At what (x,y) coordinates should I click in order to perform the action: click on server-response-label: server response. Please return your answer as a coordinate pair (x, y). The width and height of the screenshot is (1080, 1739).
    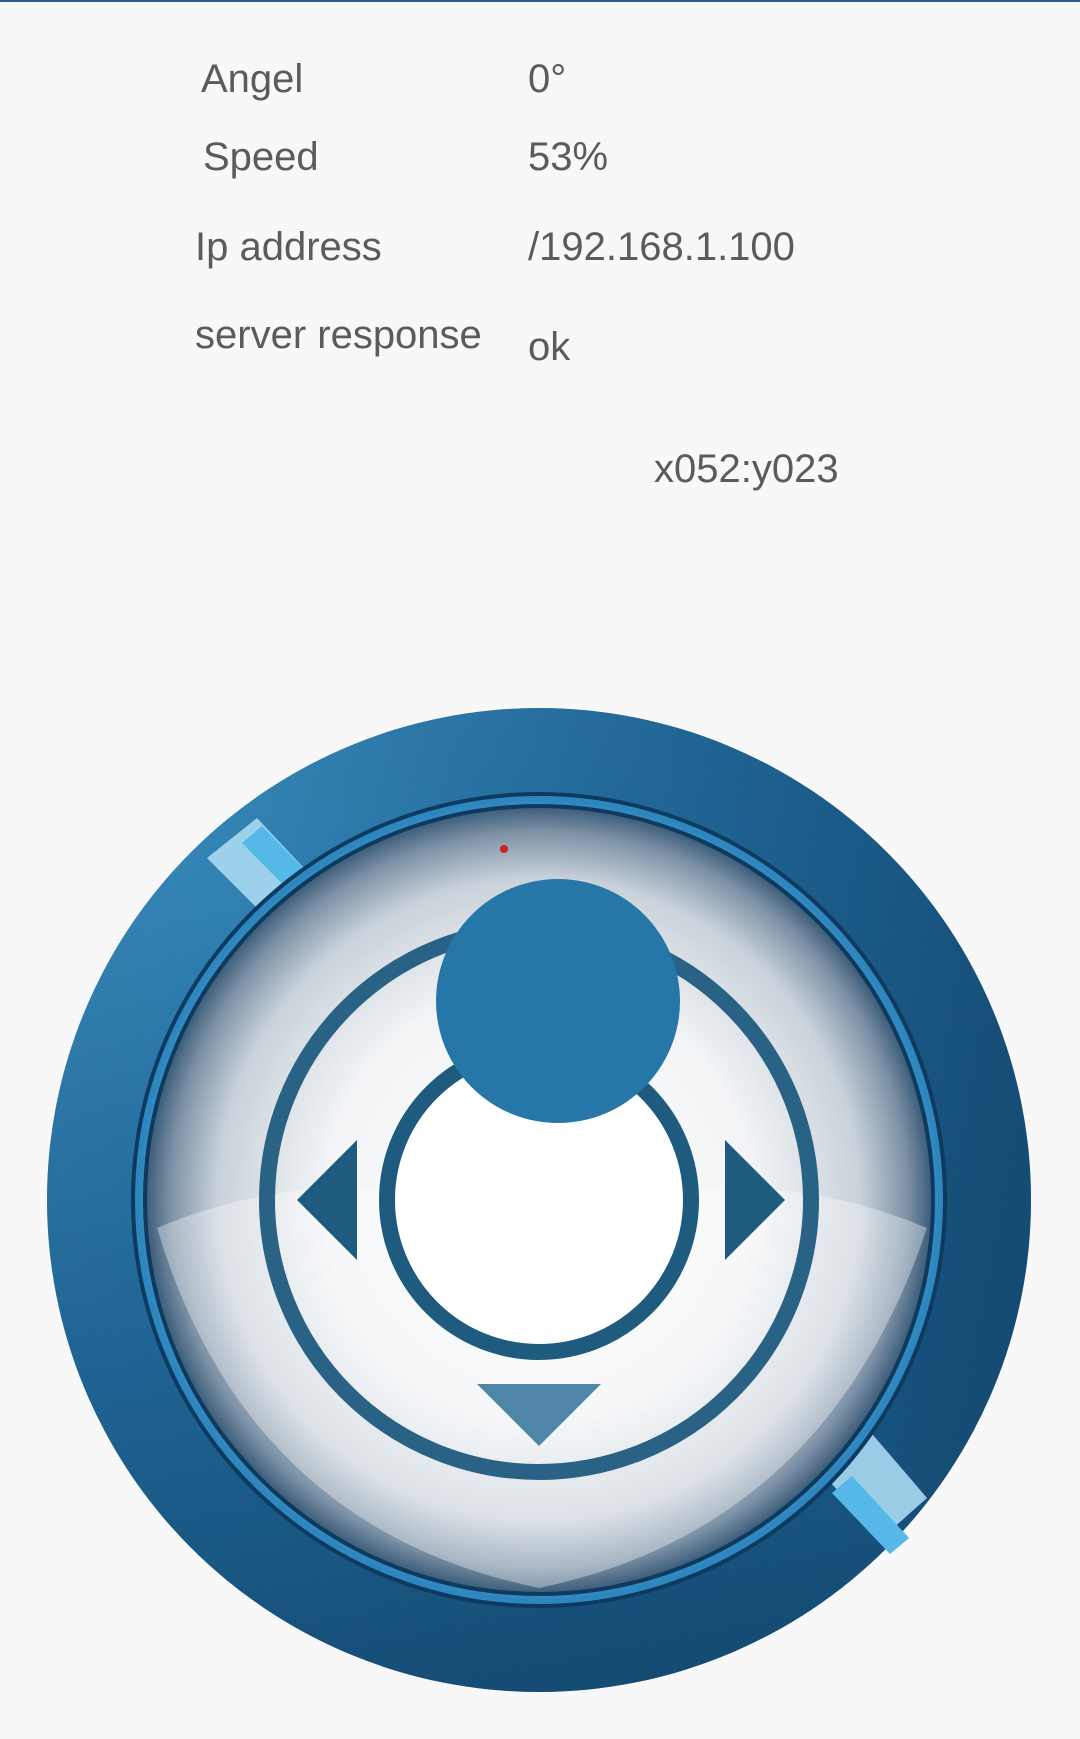
    Looking at the image, I should click on (338, 335).